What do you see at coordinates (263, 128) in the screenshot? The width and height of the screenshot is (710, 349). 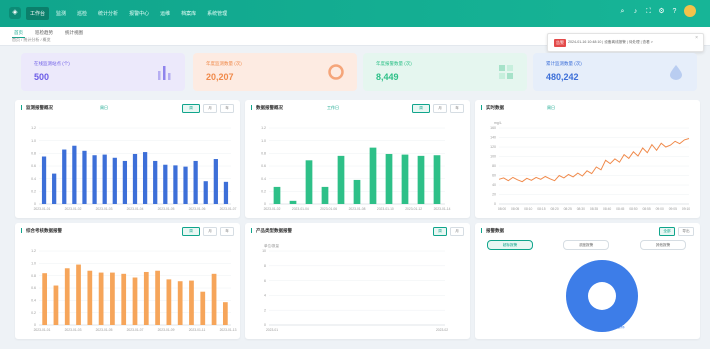 I see `y-tick-label: 1.2` at bounding box center [263, 128].